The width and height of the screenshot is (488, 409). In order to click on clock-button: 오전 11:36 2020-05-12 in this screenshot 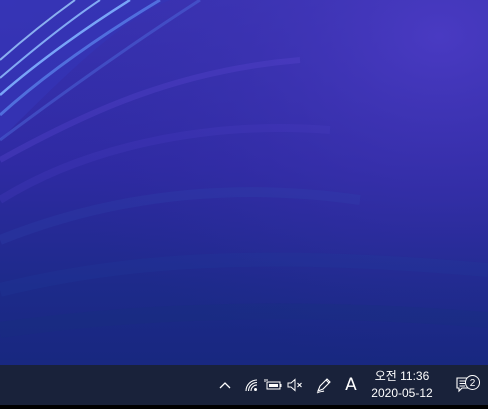, I will do `click(402, 385)`.